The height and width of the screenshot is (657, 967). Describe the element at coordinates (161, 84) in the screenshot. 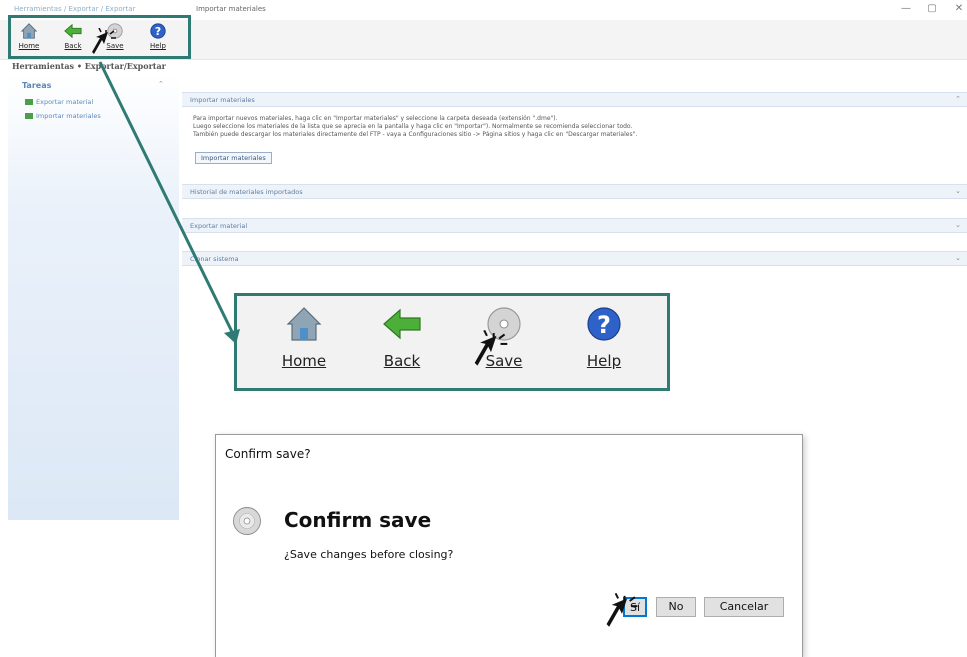

I see `sidebar-collapse-icon: ⌃` at that location.